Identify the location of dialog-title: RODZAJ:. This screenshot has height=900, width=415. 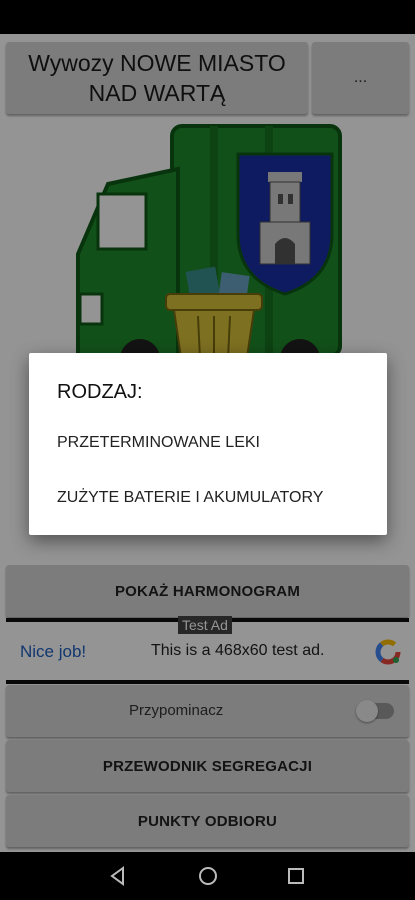
(100, 392).